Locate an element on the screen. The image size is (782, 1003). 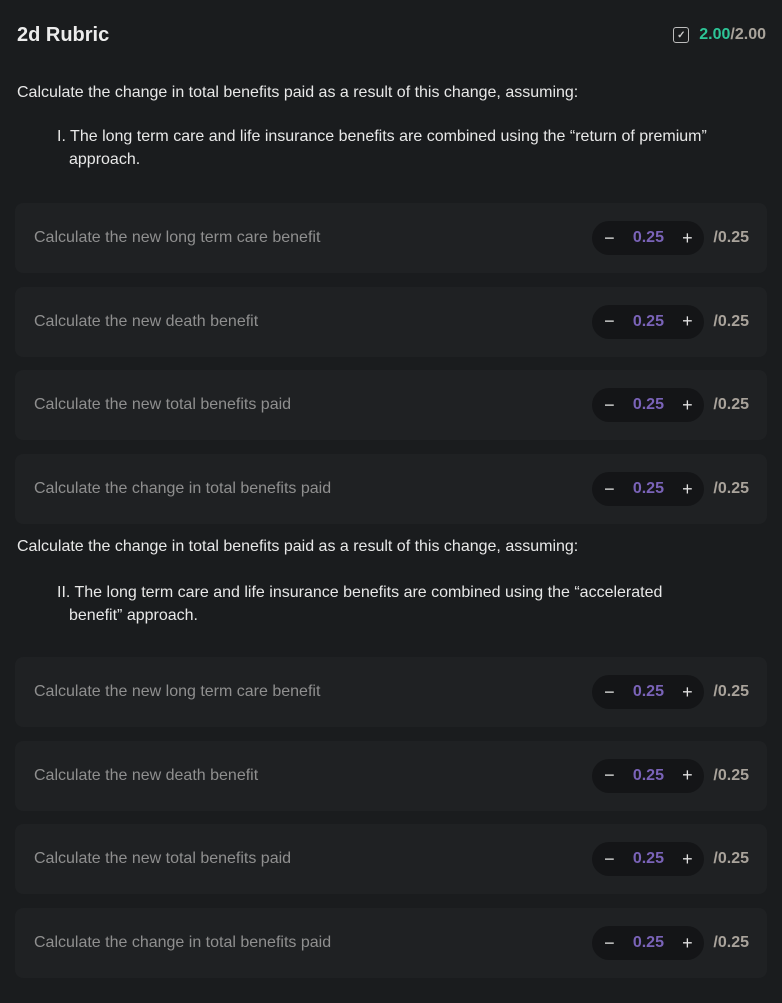
total-score: ✓ 2.00 /2.00 is located at coordinates (719, 35).